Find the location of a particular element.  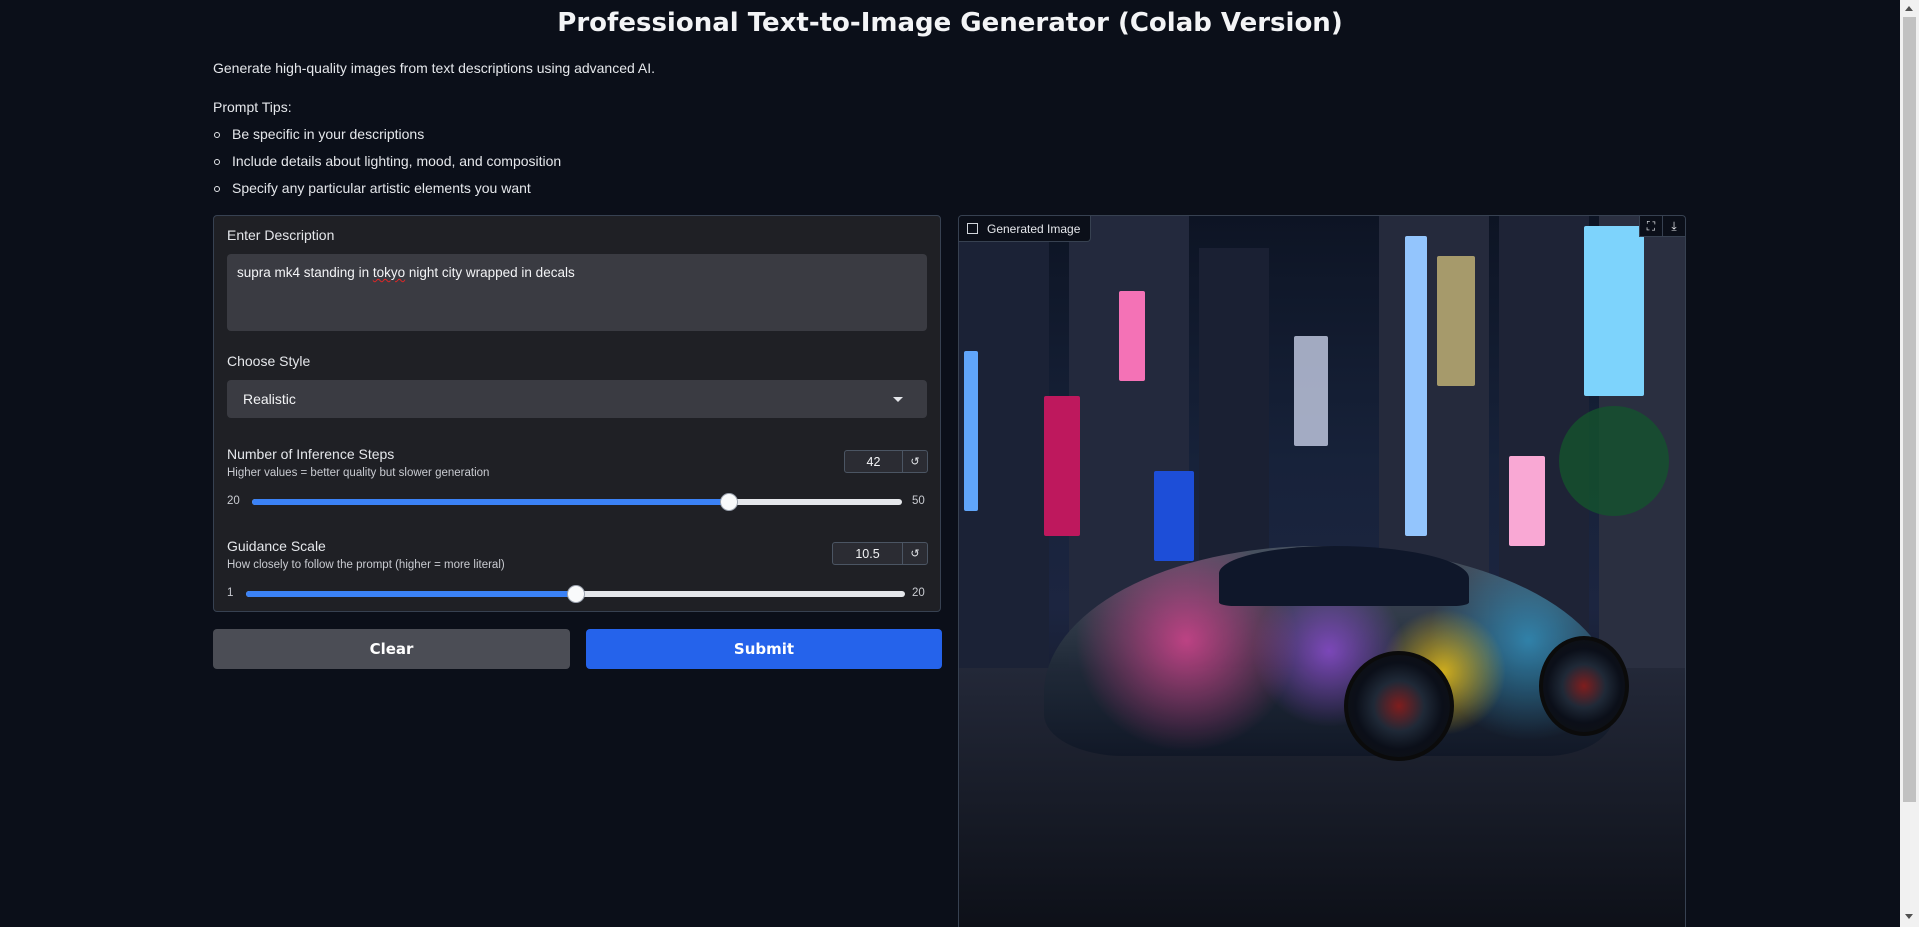

scrollbar-thumb is located at coordinates (1909, 409).